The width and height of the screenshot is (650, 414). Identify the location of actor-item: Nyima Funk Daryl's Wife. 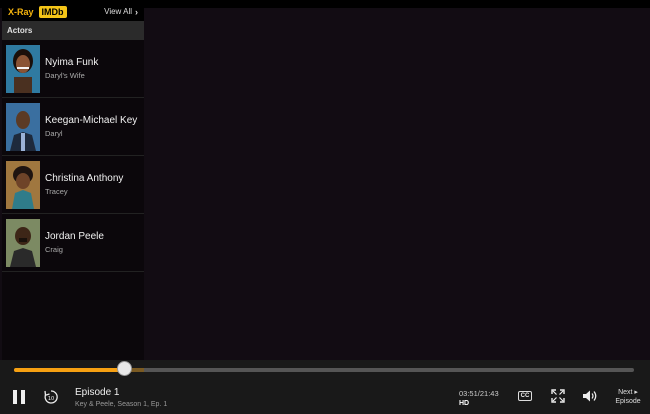
(73, 69).